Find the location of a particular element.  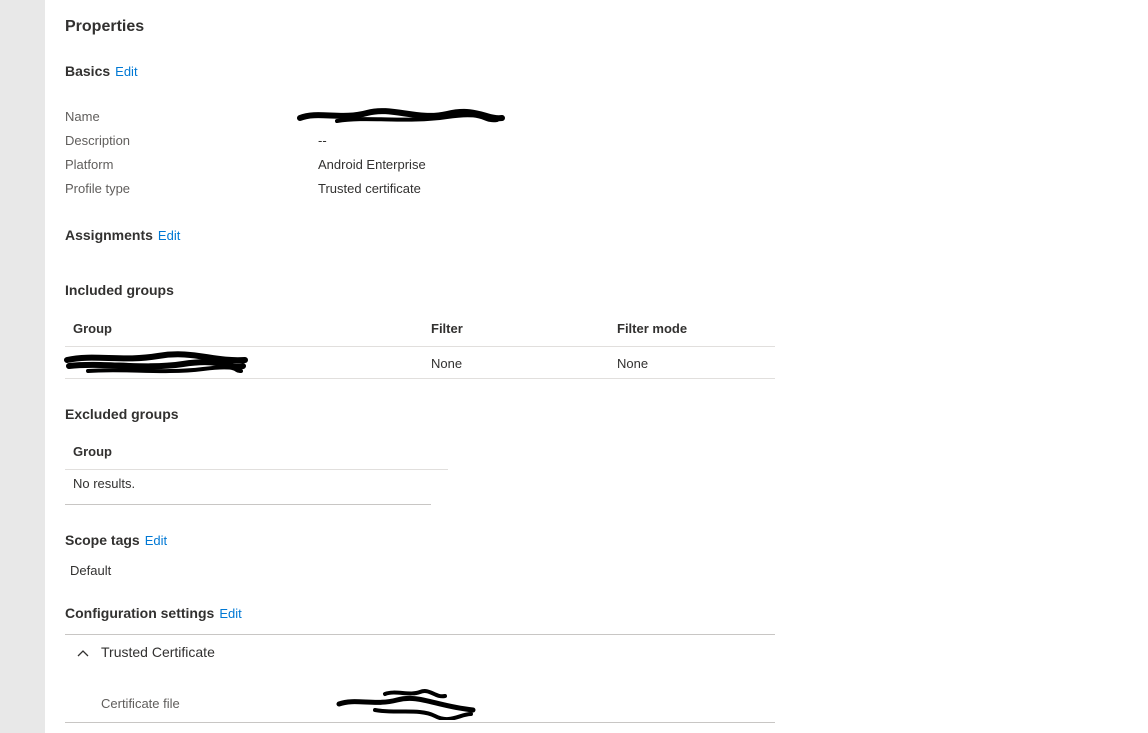

scope-tags-header: Scope tags Edit is located at coordinates (116, 540).